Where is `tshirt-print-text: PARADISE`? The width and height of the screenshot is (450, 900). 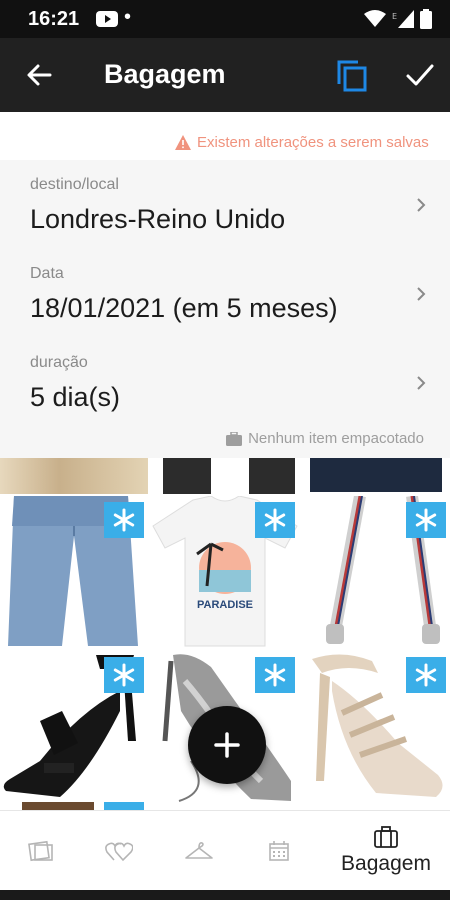 tshirt-print-text: PARADISE is located at coordinates (225, 605).